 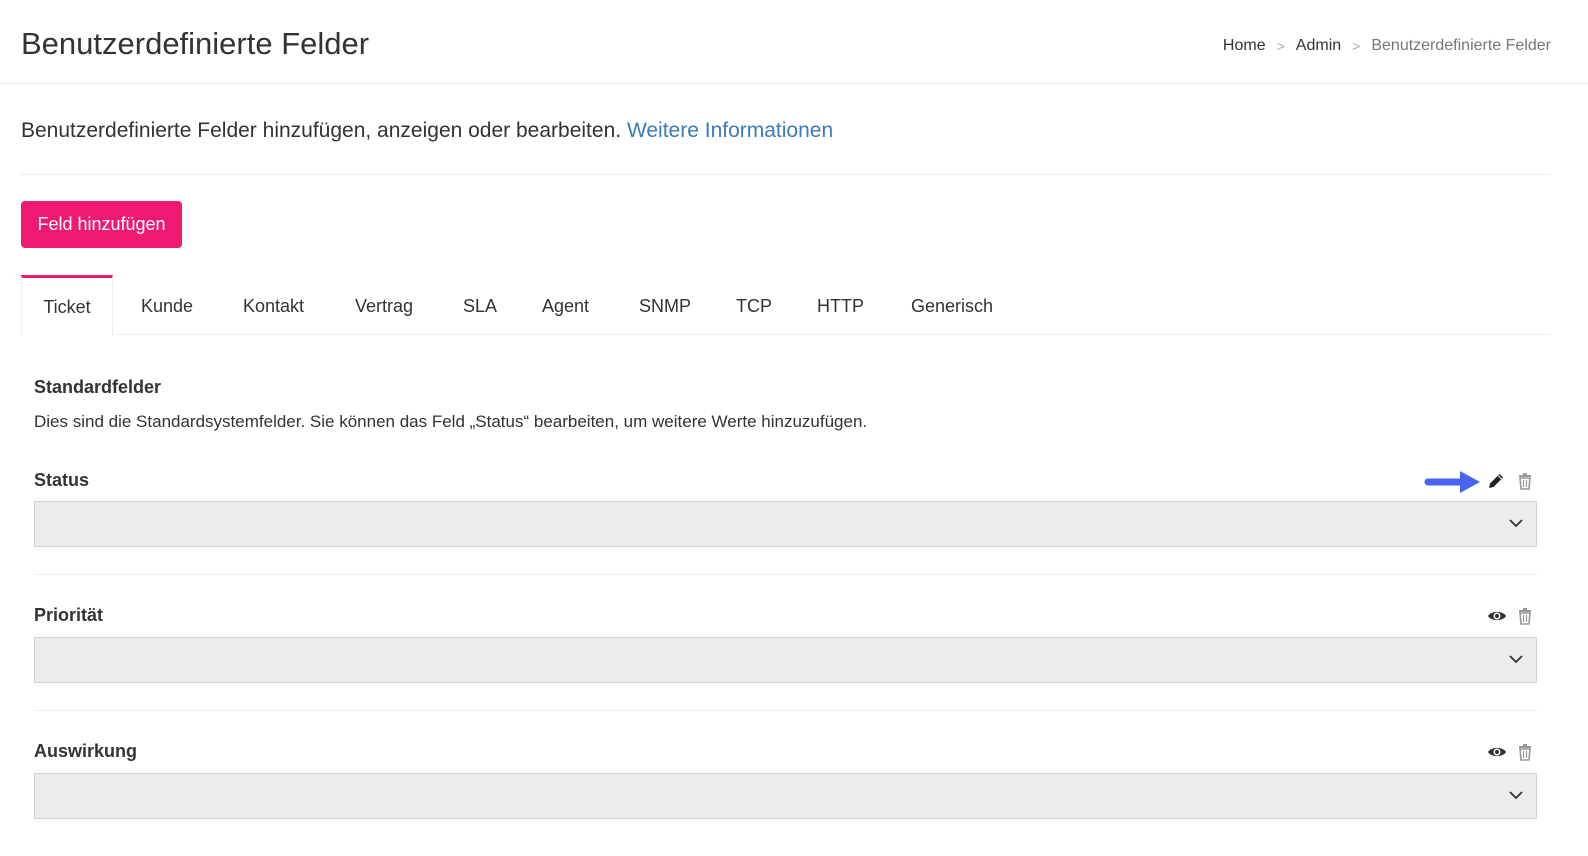 I want to click on breadcrumb: Home > Admin > Benutzerdefinierte Felder, so click(x=1387, y=46).